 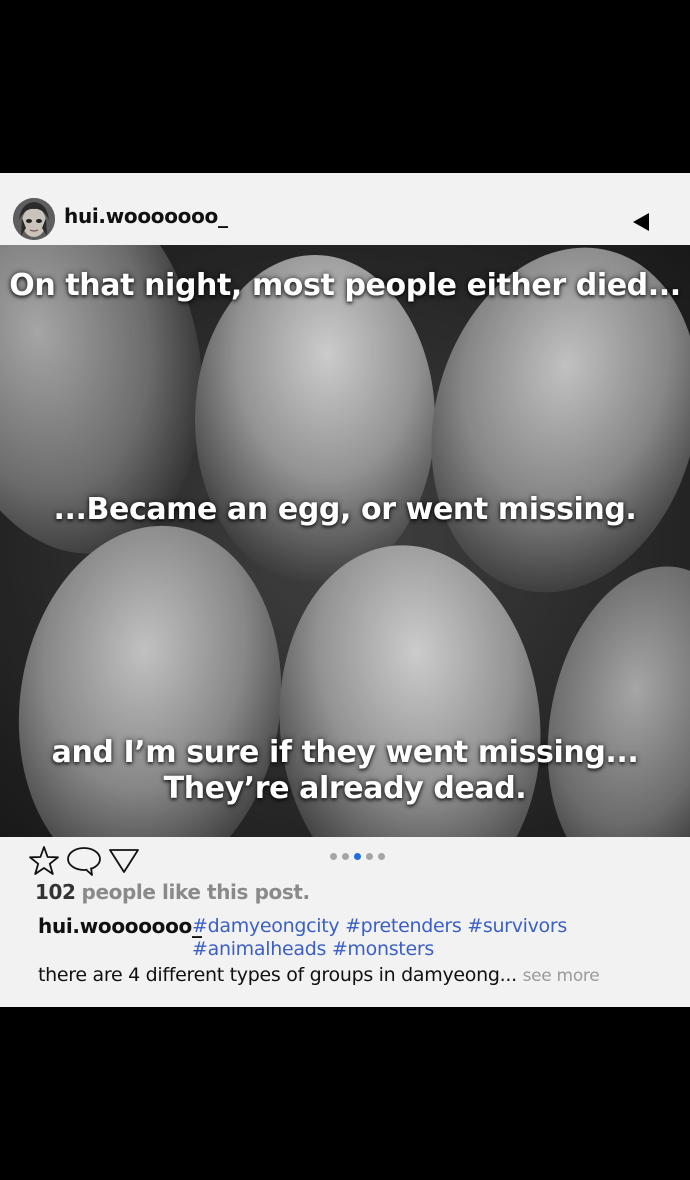 I want to click on image-caption-2: ...Became an egg, or went missing., so click(x=345, y=509).